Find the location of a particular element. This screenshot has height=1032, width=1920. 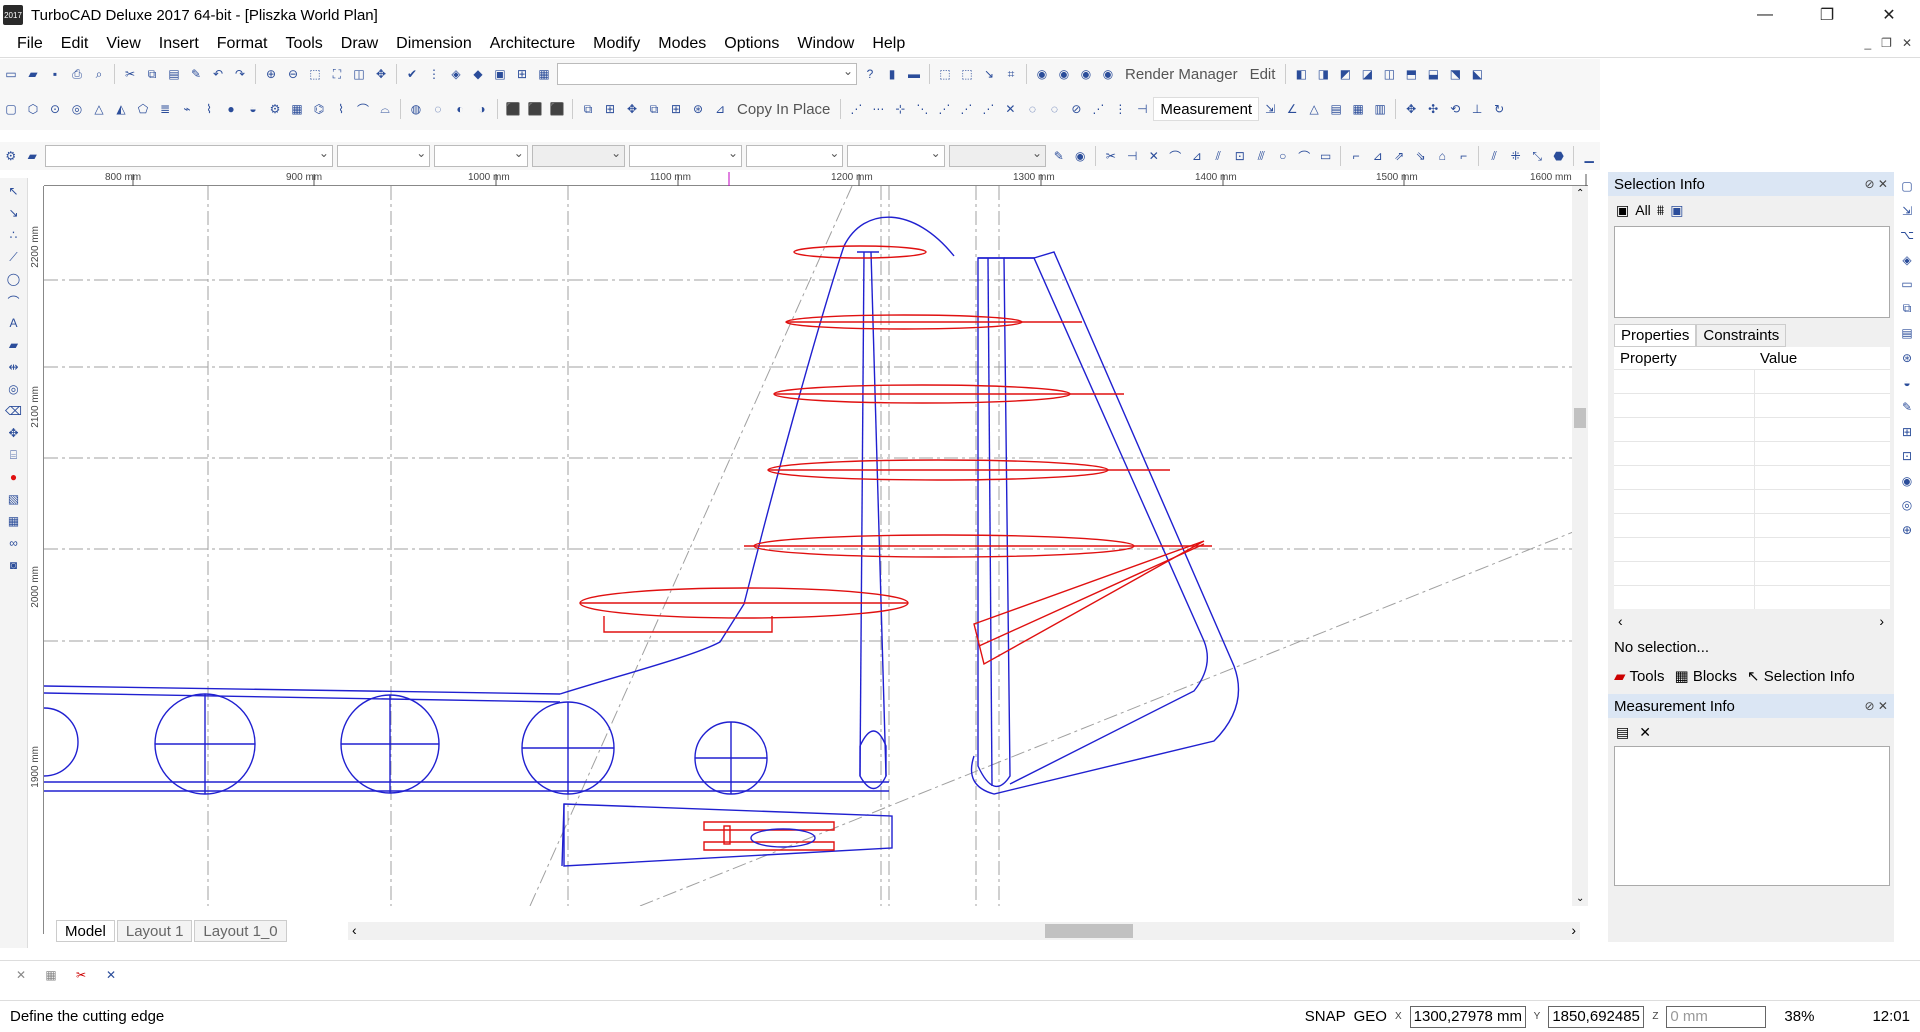

select-filter-icon: ◆ is located at coordinates (478, 74).